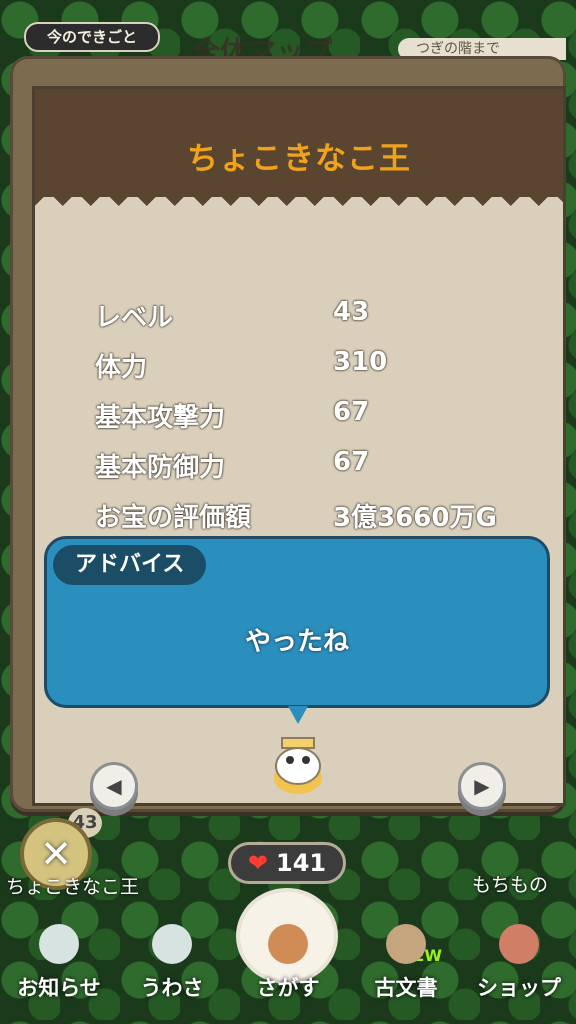  I want to click on stat-label: お宝の評価額, so click(173, 518).